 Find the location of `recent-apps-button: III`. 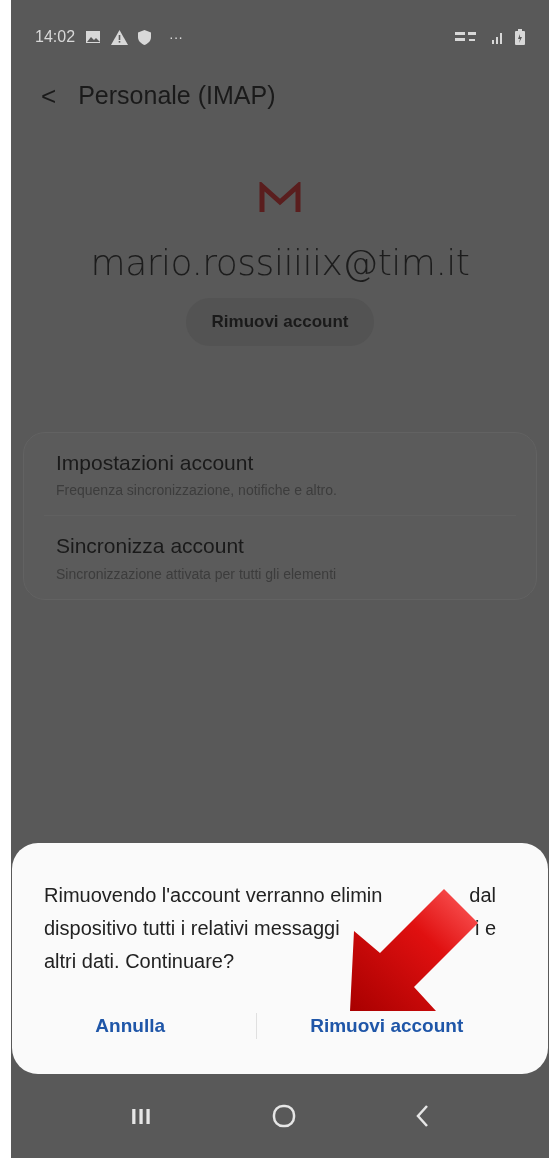

recent-apps-button: III is located at coordinates (141, 1116).